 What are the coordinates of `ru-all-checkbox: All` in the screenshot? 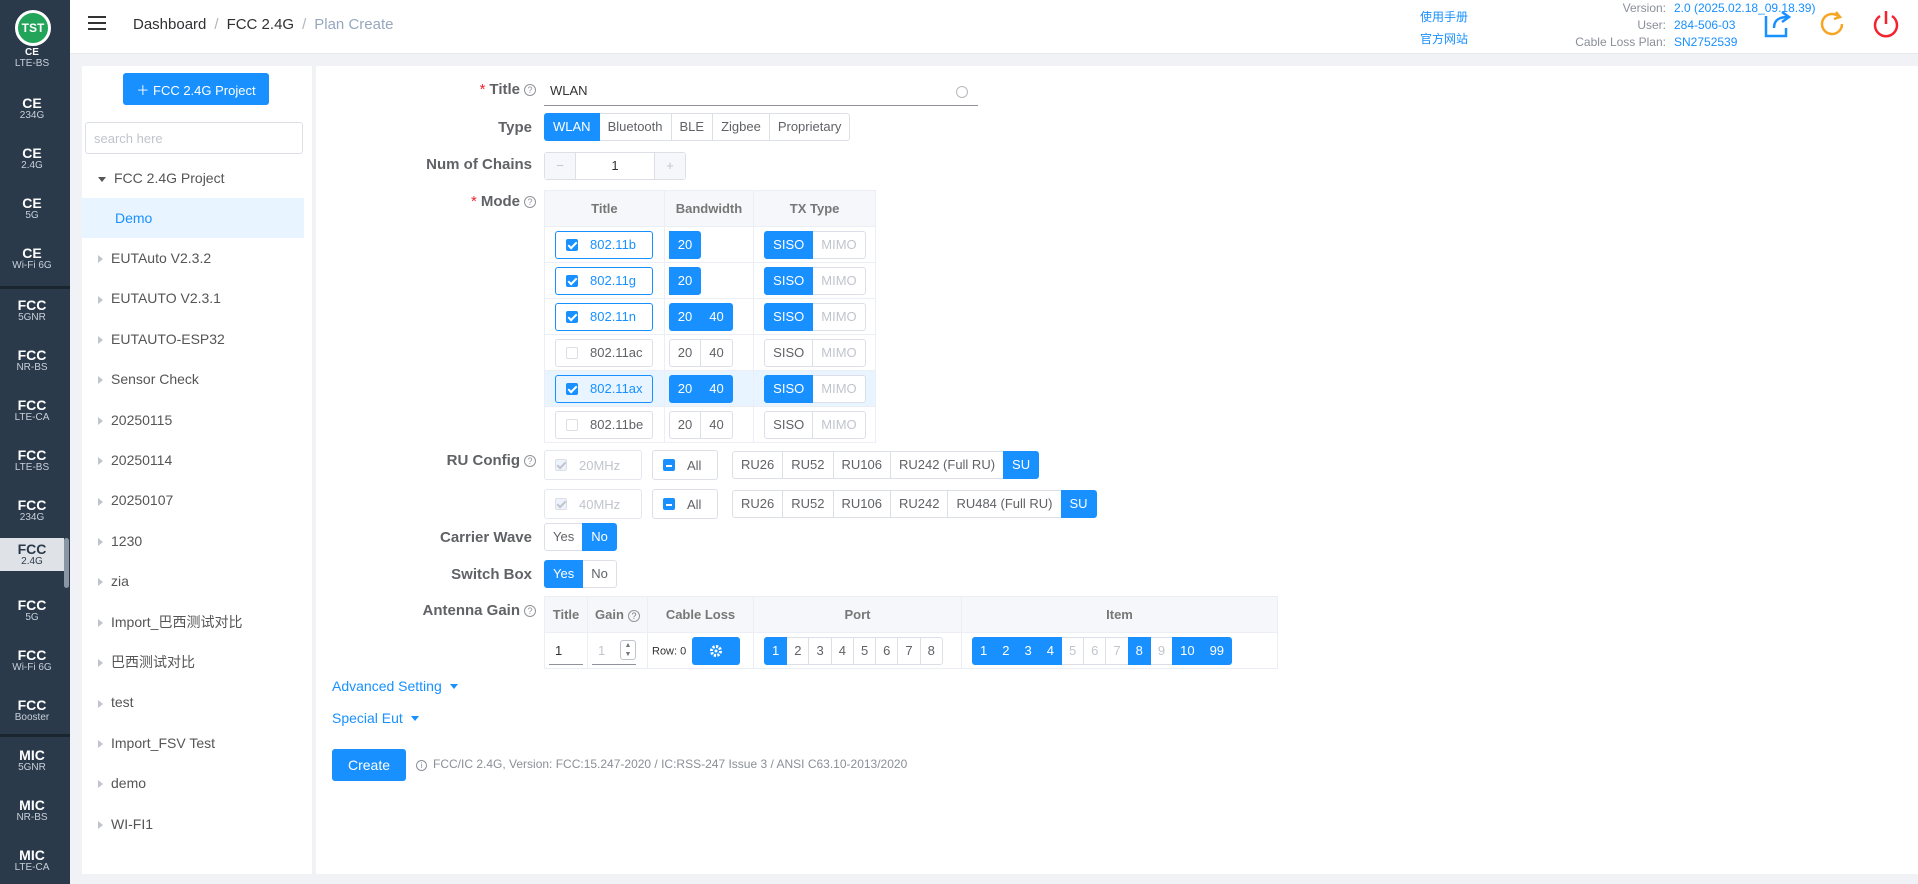 It's located at (685, 504).